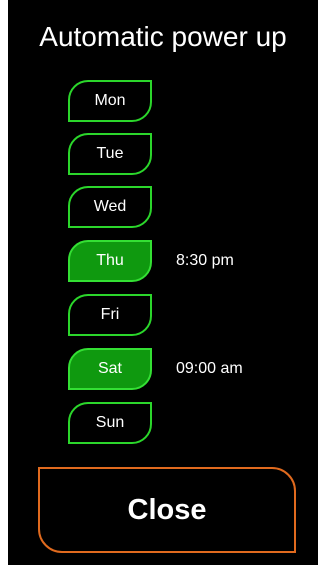  What do you see at coordinates (209, 368) in the screenshot?
I see `time-label-sat: 09:00 am` at bounding box center [209, 368].